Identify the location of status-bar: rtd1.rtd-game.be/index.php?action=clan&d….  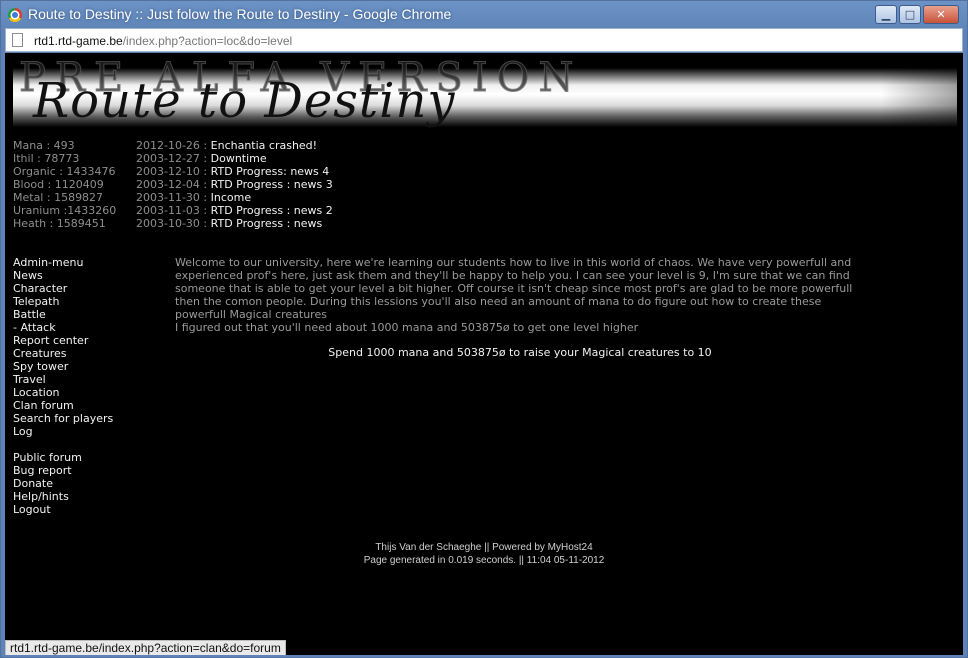
(145, 647).